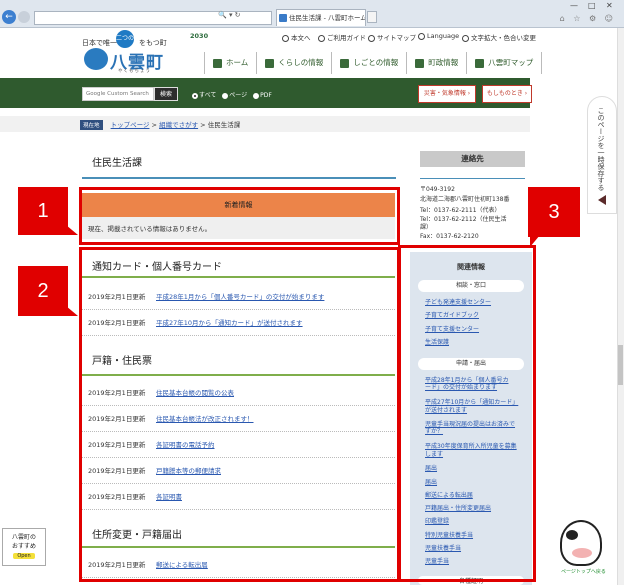 This screenshot has width=624, height=588. What do you see at coordinates (602, 200) in the screenshot?
I see `arrow-left-icon` at bounding box center [602, 200].